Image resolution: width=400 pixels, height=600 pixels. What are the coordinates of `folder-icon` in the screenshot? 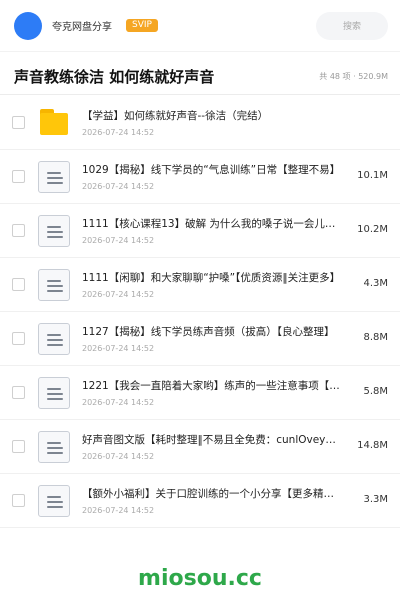 It's located at (54, 123).